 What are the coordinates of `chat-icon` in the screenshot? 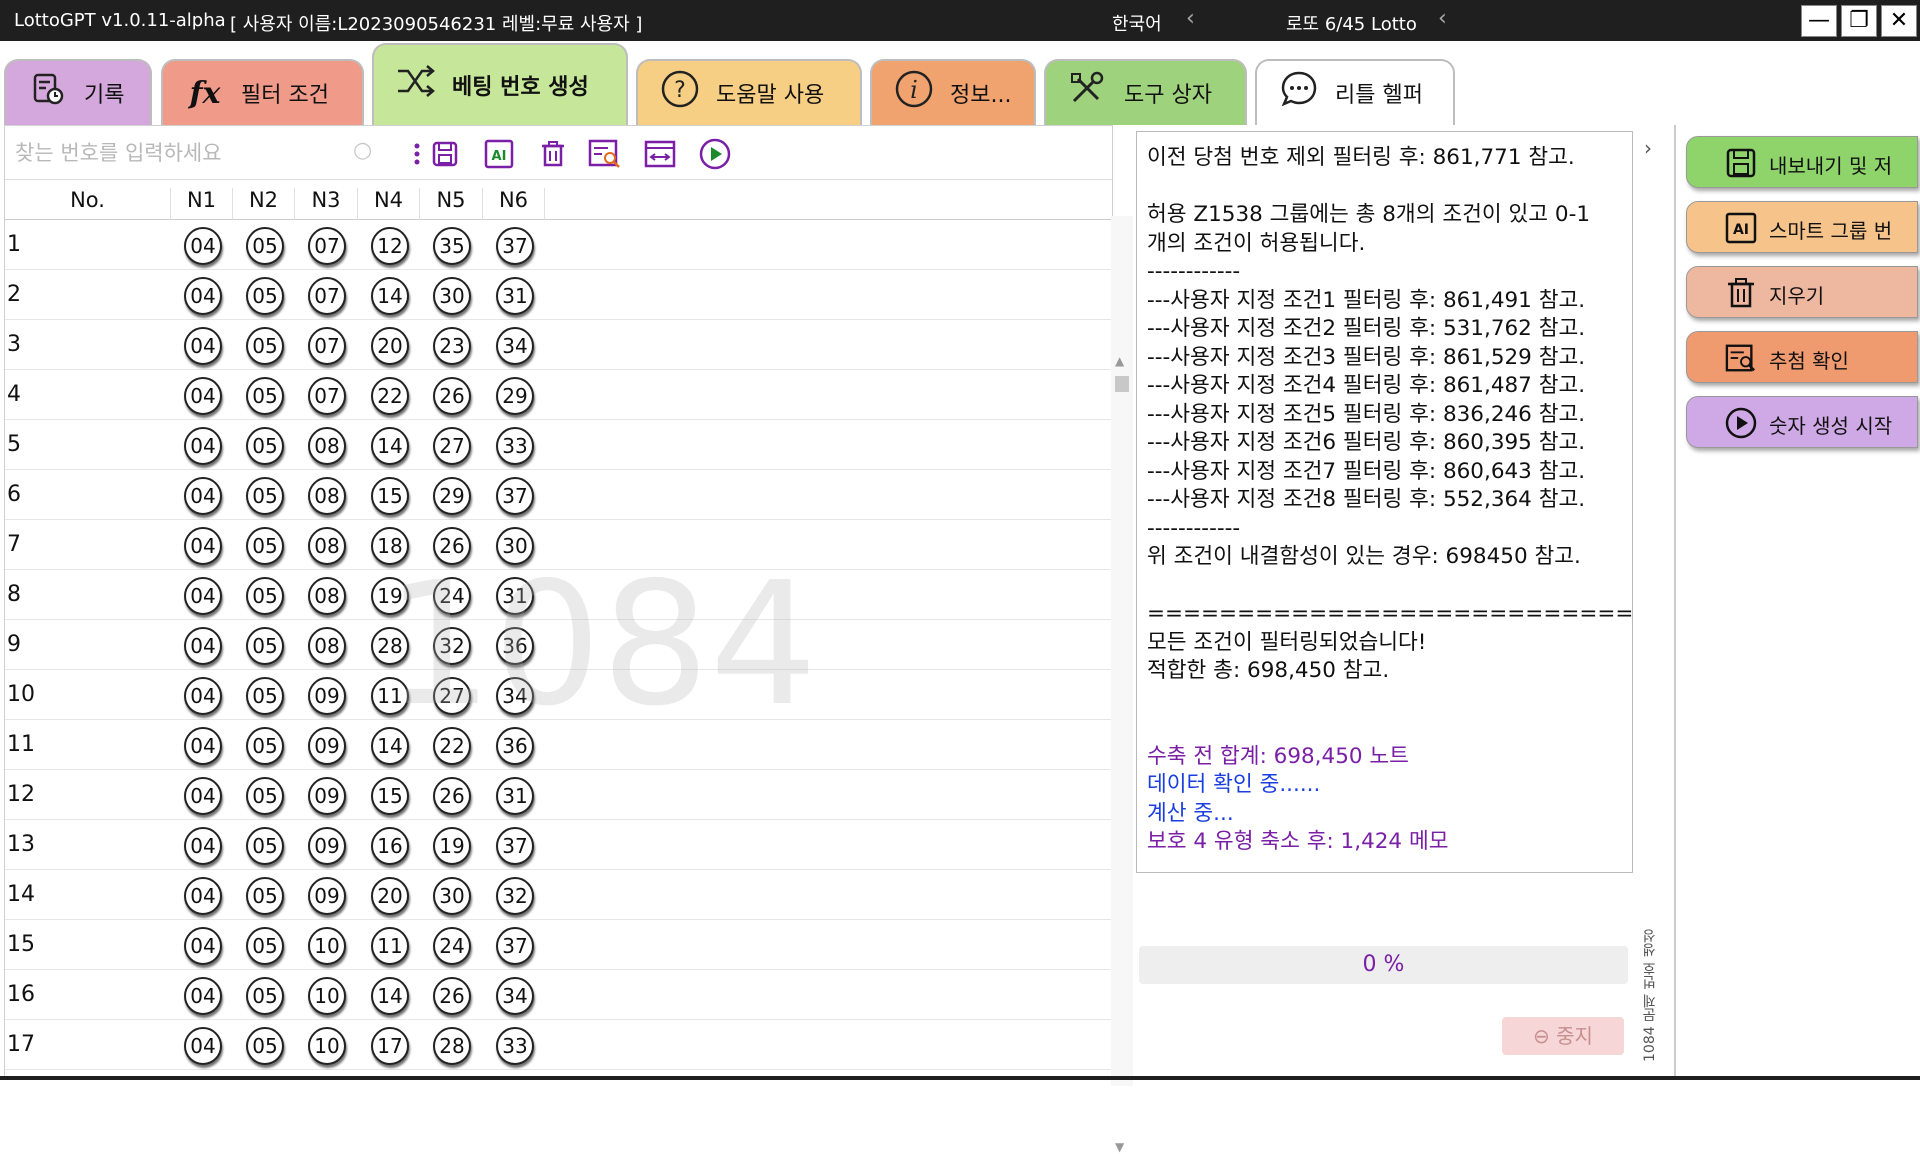 It's located at (1299, 93).